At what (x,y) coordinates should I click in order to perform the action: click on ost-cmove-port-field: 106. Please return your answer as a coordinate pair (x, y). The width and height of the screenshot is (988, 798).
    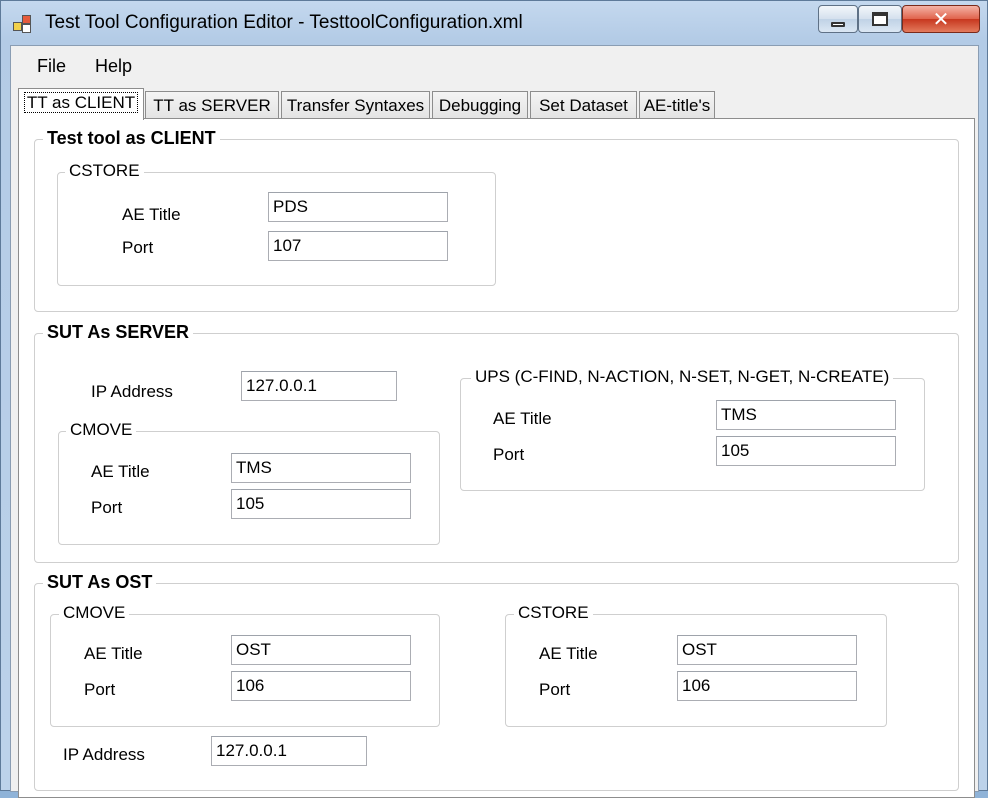
    Looking at the image, I should click on (321, 686).